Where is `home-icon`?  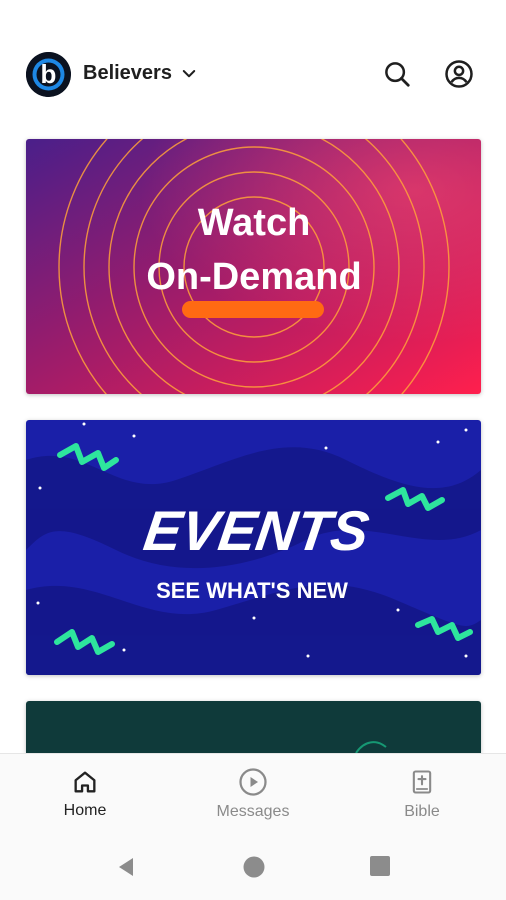
home-icon is located at coordinates (85, 782).